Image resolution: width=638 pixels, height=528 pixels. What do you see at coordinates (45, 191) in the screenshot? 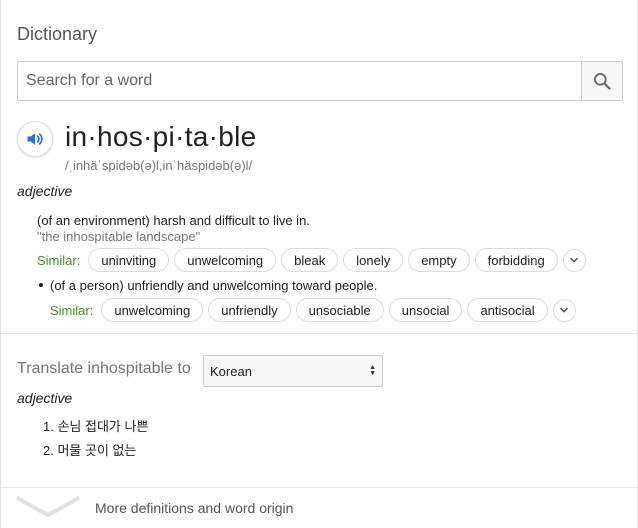
I see `part-of-speech: adjective` at bounding box center [45, 191].